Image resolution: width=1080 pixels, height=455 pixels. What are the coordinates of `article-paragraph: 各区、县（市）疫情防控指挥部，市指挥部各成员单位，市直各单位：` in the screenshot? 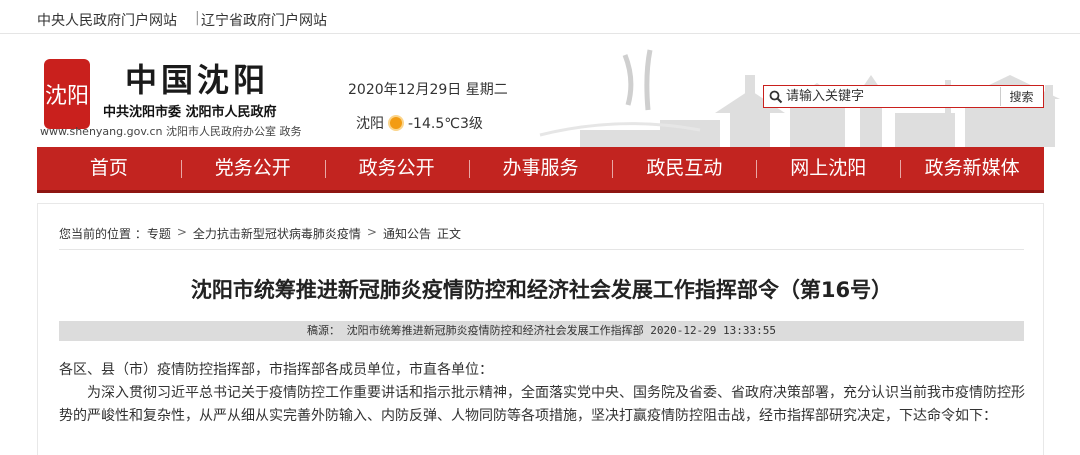 It's located at (276, 370).